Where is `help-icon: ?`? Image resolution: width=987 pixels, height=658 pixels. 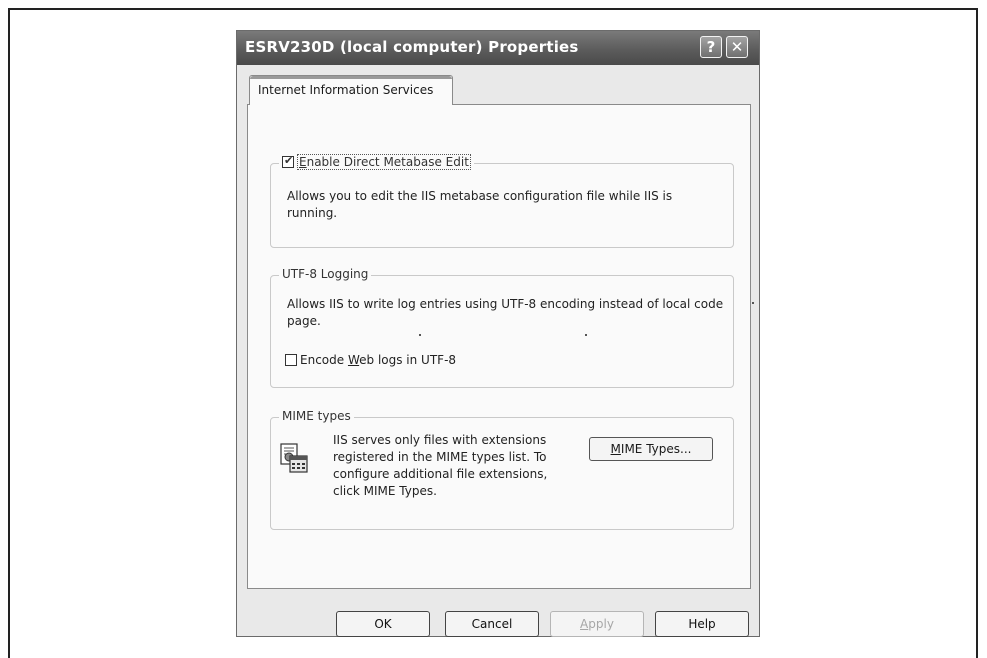 help-icon: ? is located at coordinates (711, 47).